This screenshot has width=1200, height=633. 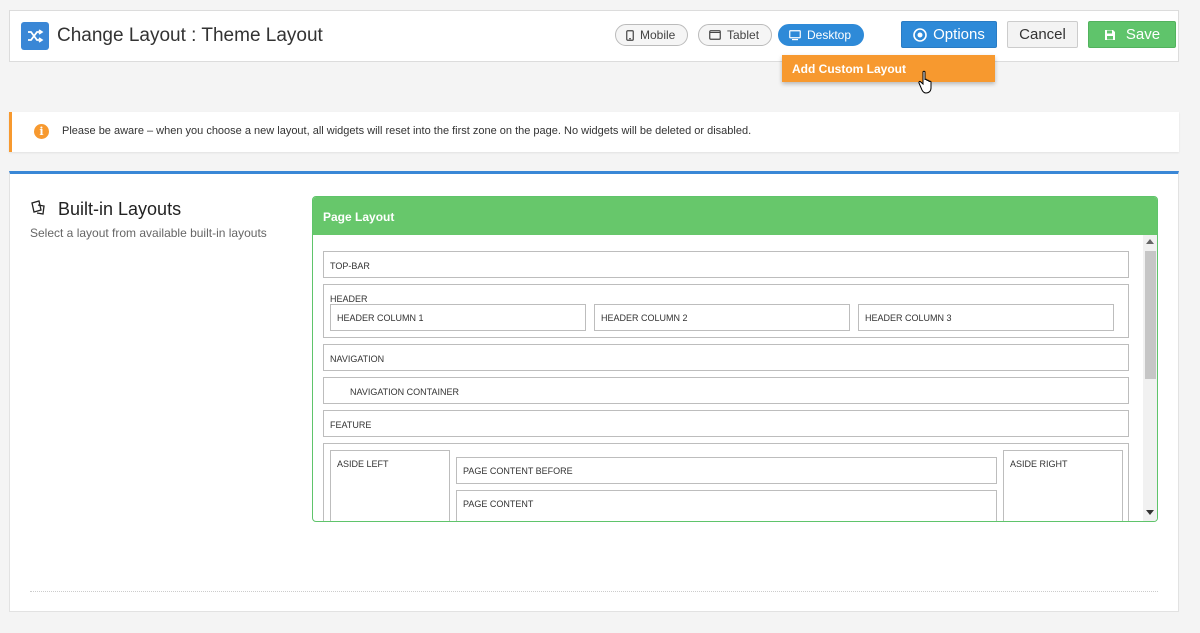 I want to click on page-title: Change Layout : Theme Layout, so click(x=190, y=35).